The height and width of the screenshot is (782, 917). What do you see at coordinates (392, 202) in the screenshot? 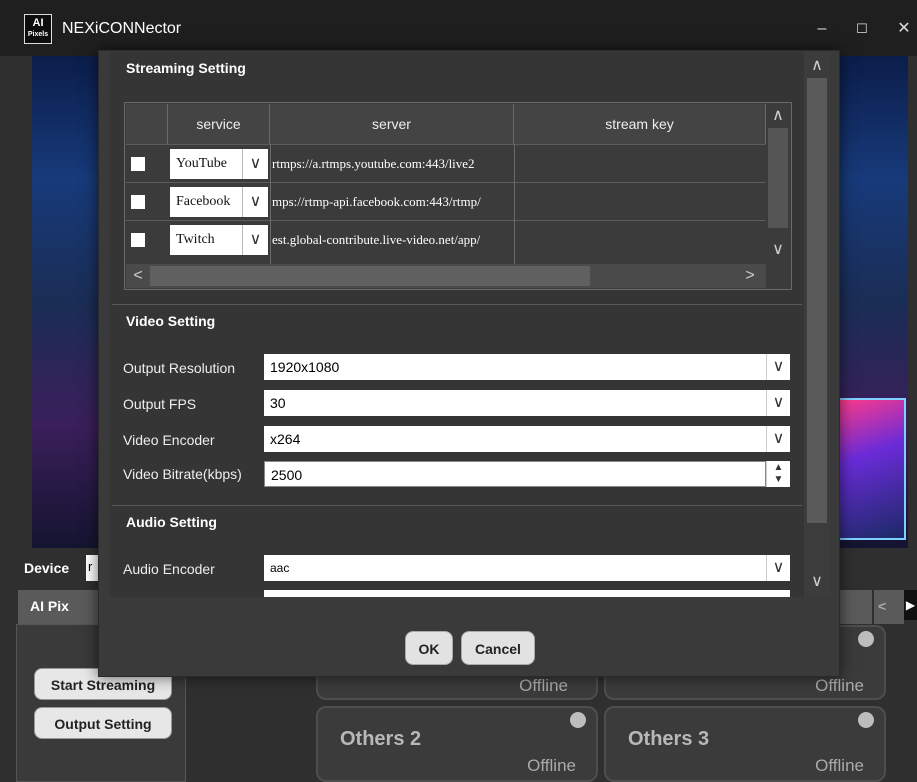
I see `server-cell: mps://rtmp-api.facebook.com:443/rtmp/` at bounding box center [392, 202].